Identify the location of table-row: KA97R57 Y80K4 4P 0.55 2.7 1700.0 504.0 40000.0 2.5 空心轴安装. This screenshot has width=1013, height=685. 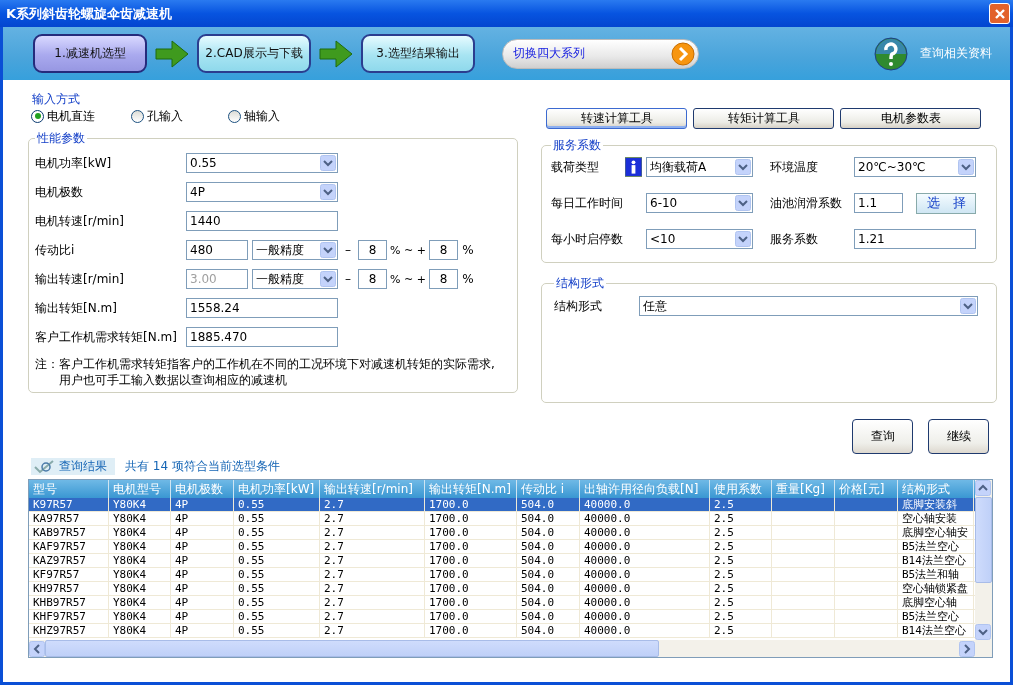
(502, 519).